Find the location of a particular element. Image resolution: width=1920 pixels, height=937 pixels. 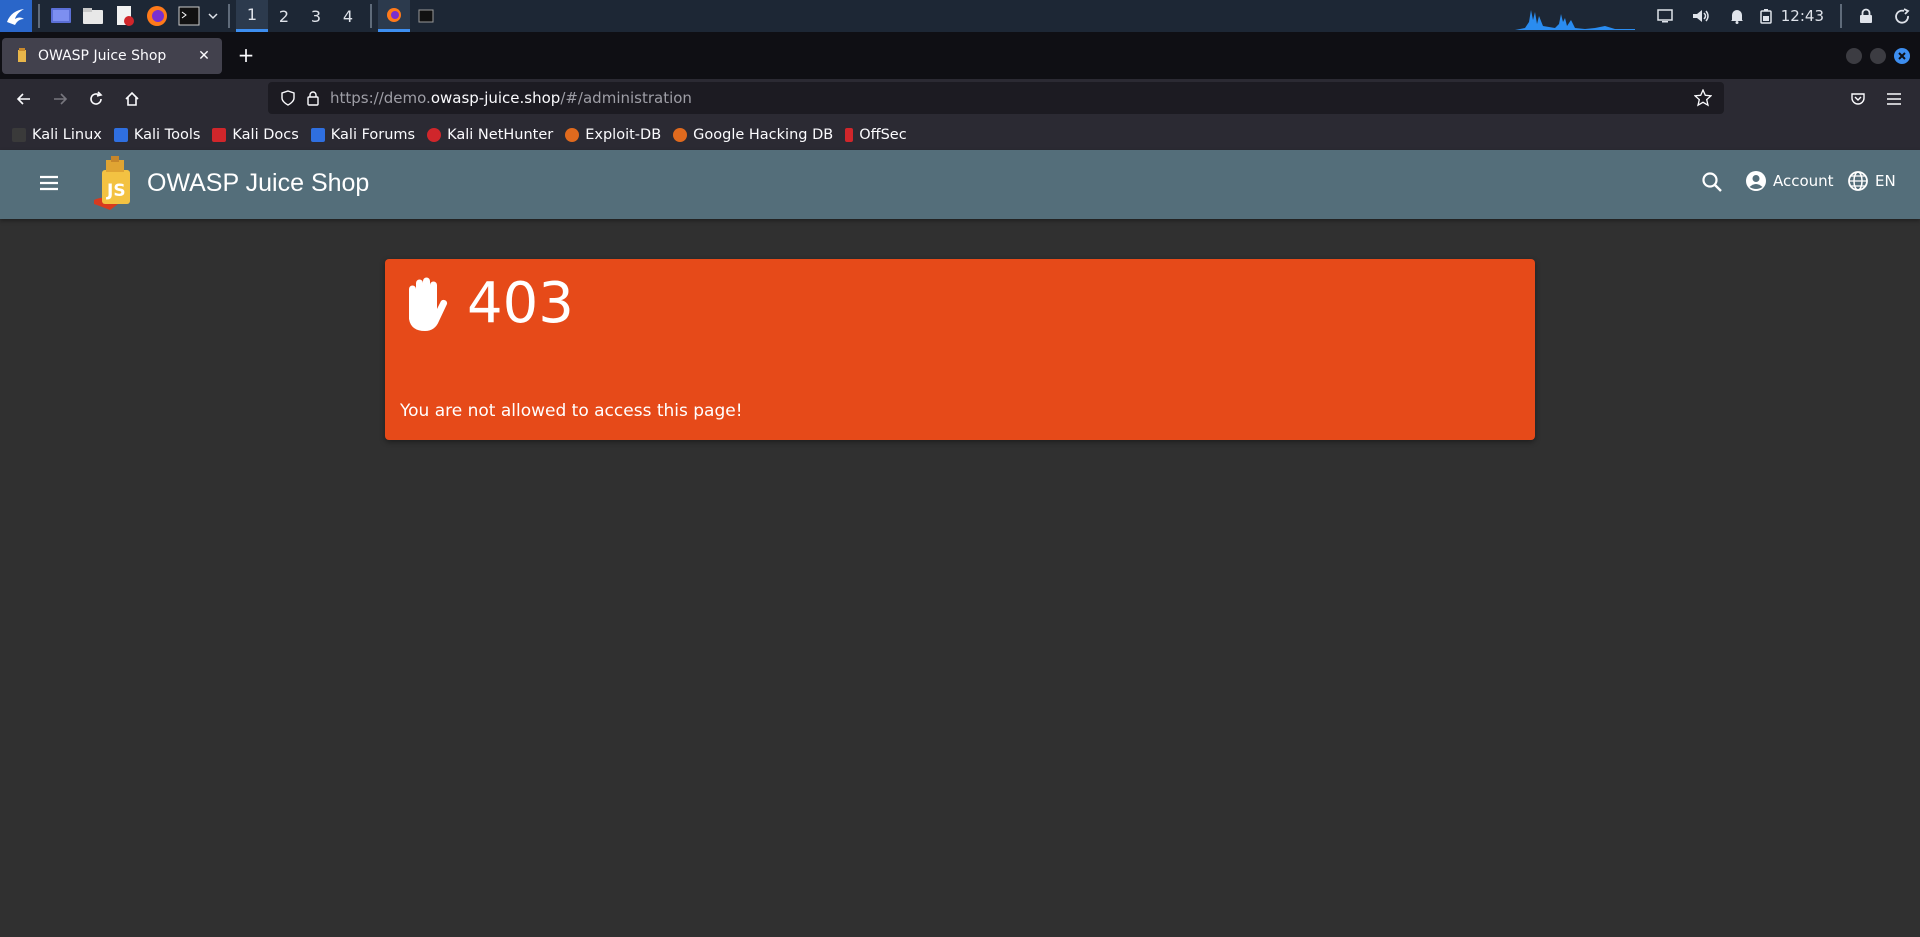

terminal-launcher-button is located at coordinates (189, 16).